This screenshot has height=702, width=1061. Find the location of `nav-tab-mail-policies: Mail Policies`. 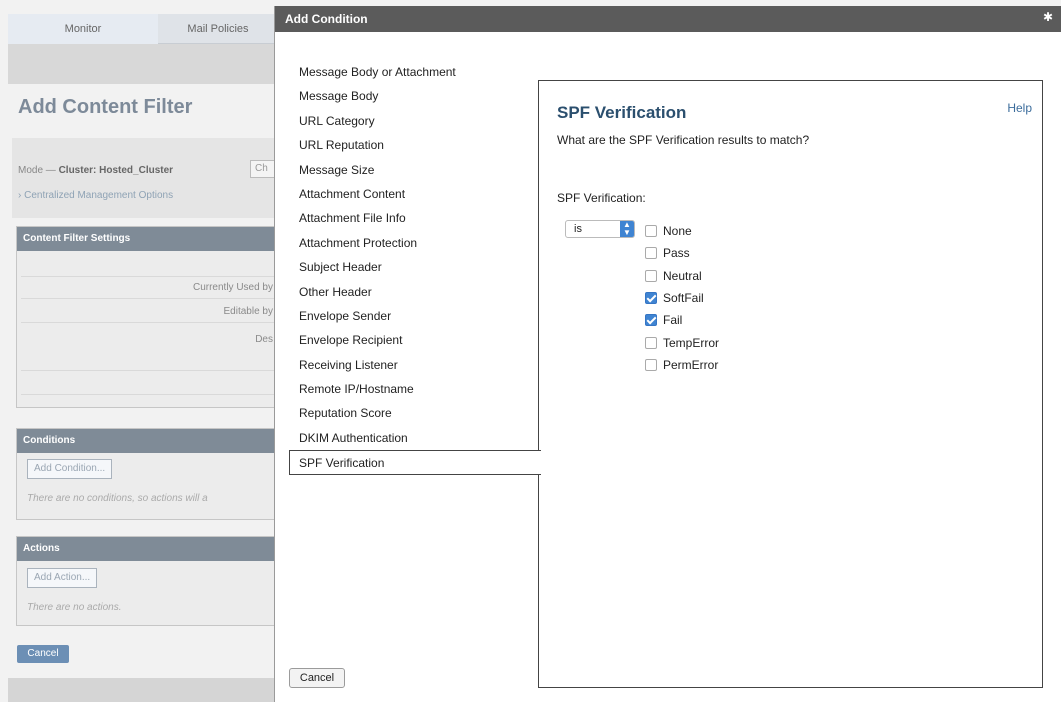

nav-tab-mail-policies: Mail Policies is located at coordinates (218, 29).